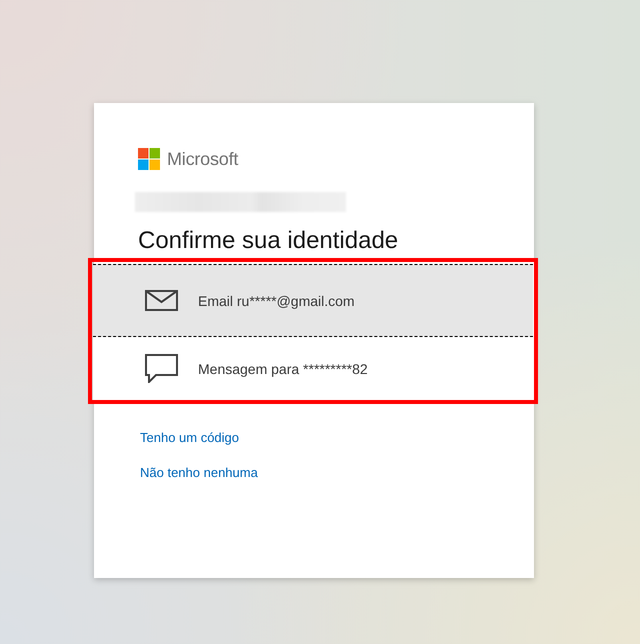 This screenshot has height=644, width=640. What do you see at coordinates (283, 368) in the screenshot?
I see `option-label: Mensagem para *********82` at bounding box center [283, 368].